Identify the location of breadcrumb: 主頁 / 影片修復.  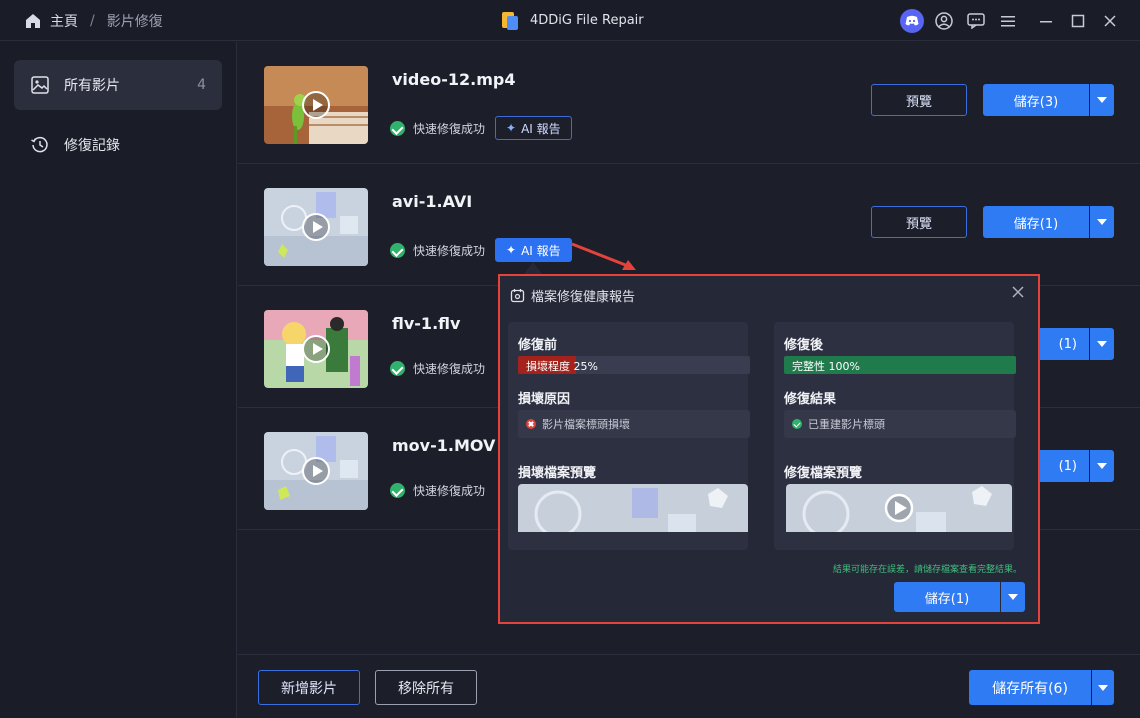
(93, 20).